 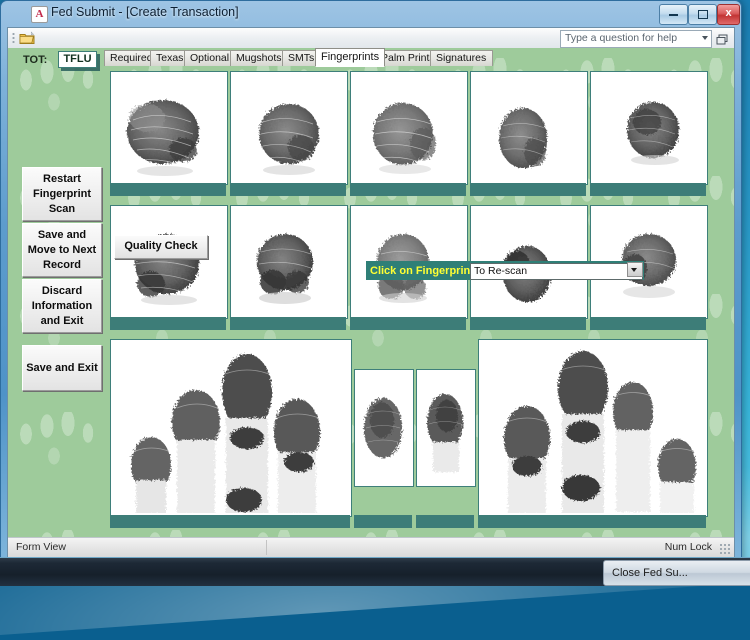 What do you see at coordinates (728, 14) in the screenshot?
I see `close-button: x` at bounding box center [728, 14].